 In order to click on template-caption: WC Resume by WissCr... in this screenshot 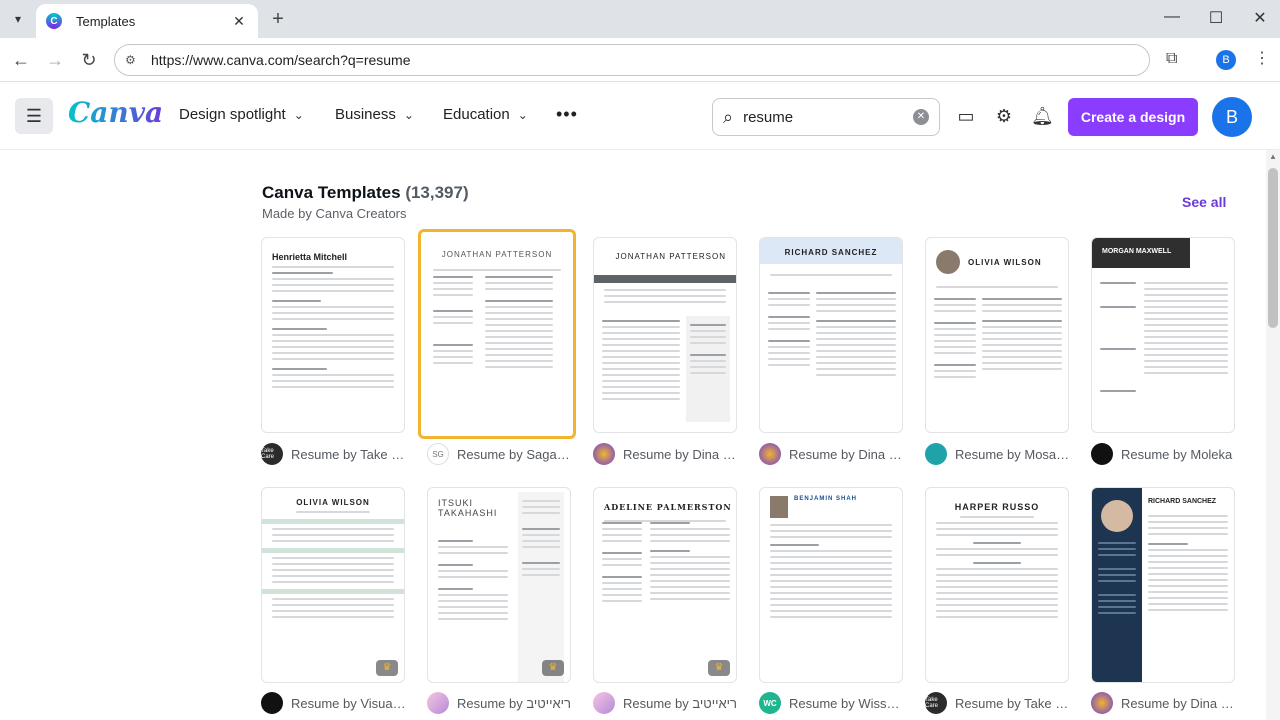, I will do `click(834, 703)`.